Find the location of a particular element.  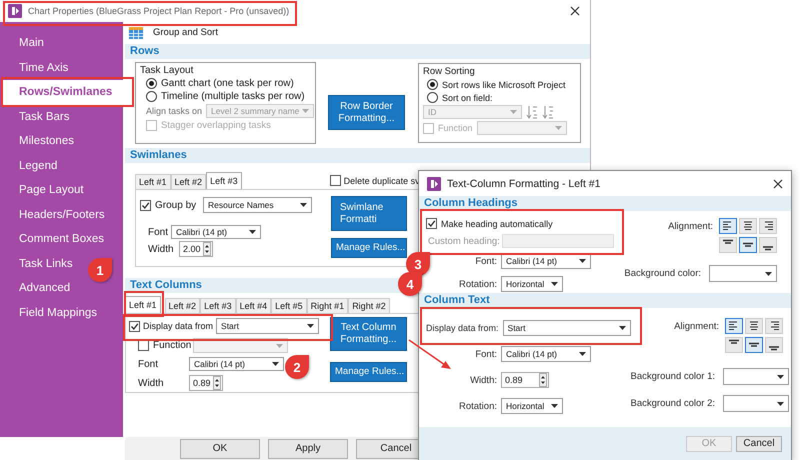

field-label: Font is located at coordinates (149, 364).